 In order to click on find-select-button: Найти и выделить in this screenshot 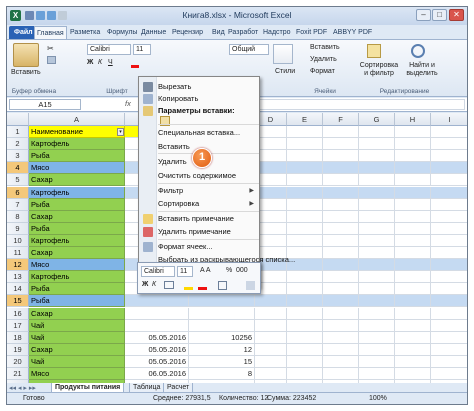, I will do `click(422, 70)`.